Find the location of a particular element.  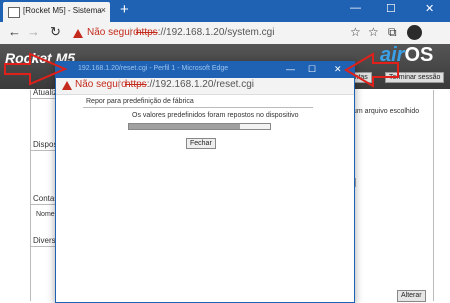

popup-minimize-icon: — is located at coordinates (290, 69).